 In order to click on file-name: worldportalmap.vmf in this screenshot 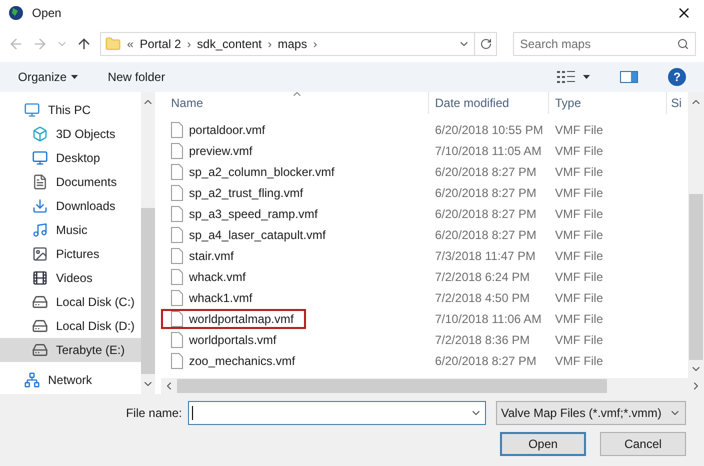, I will do `click(241, 319)`.